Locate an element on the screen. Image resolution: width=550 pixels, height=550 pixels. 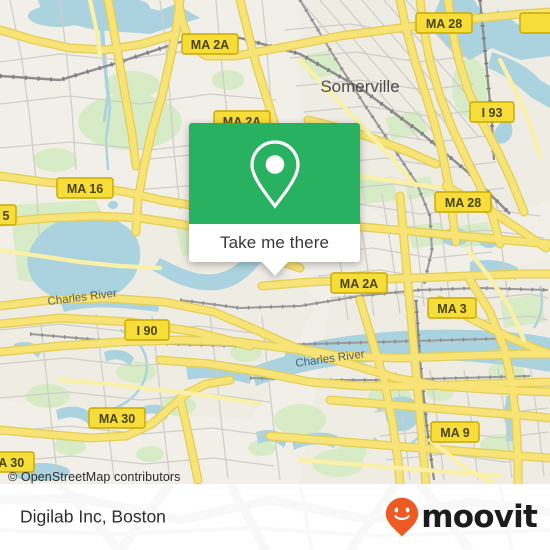
take-me-there-popup: Take me there is located at coordinates (274, 199).